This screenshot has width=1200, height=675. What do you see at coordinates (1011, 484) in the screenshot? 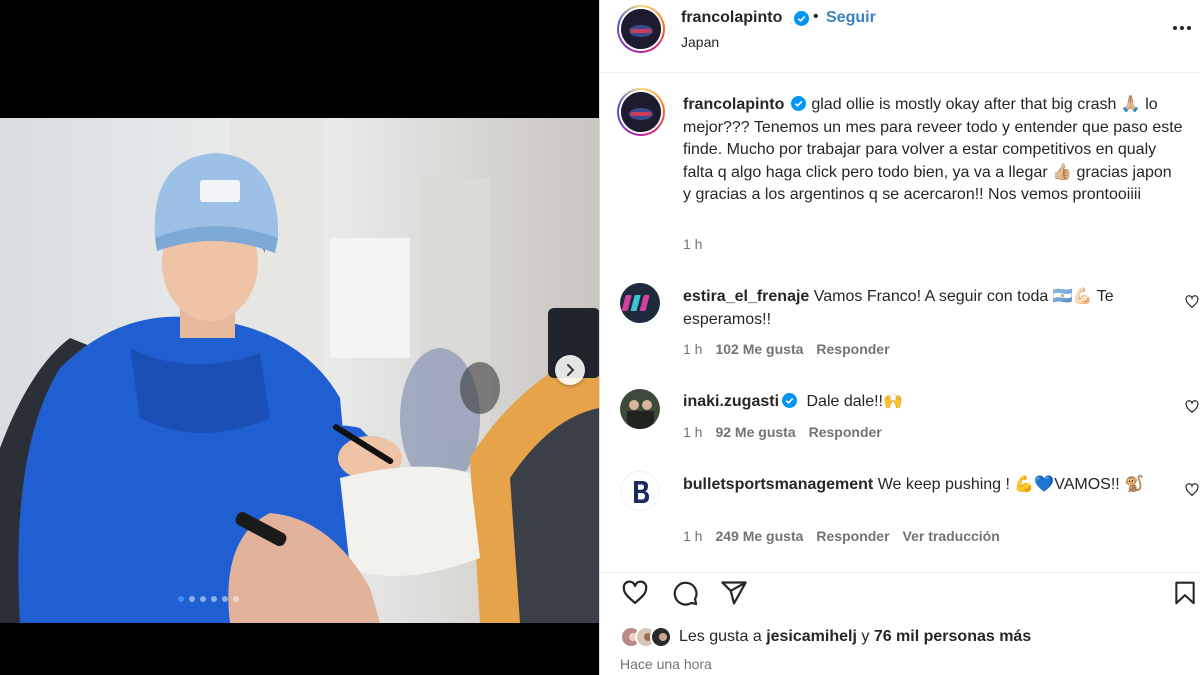
I see `comment-text: We keep pushing ! 💪💙VAMOS!! 🐒` at bounding box center [1011, 484].